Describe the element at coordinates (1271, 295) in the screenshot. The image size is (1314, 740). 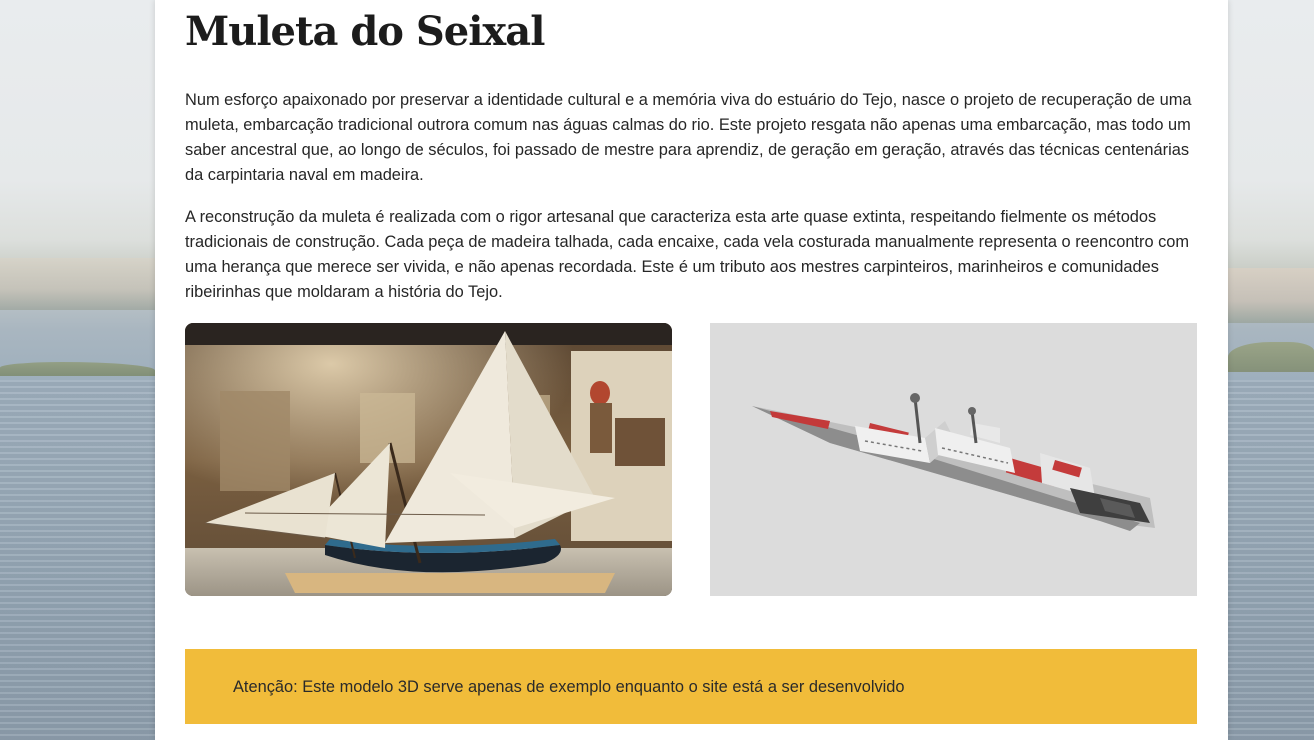
I see `background-shore-right` at that location.